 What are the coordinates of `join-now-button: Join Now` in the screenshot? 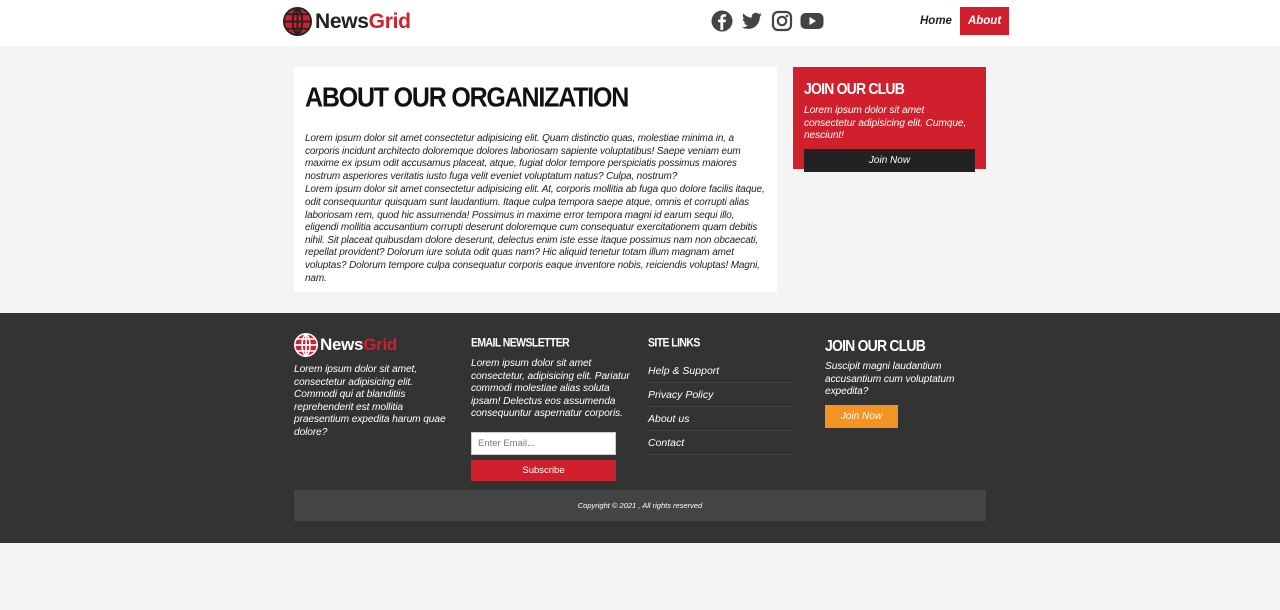 It's located at (889, 160).